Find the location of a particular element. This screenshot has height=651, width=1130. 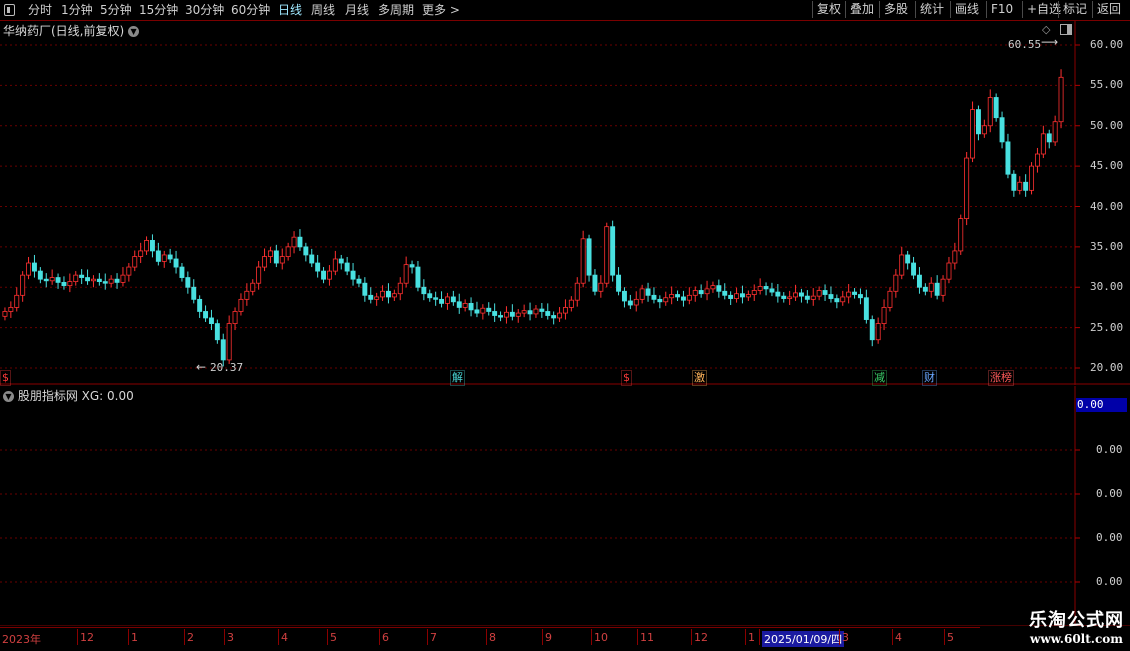

period-tab-60min: 60分钟 is located at coordinates (250, 10).